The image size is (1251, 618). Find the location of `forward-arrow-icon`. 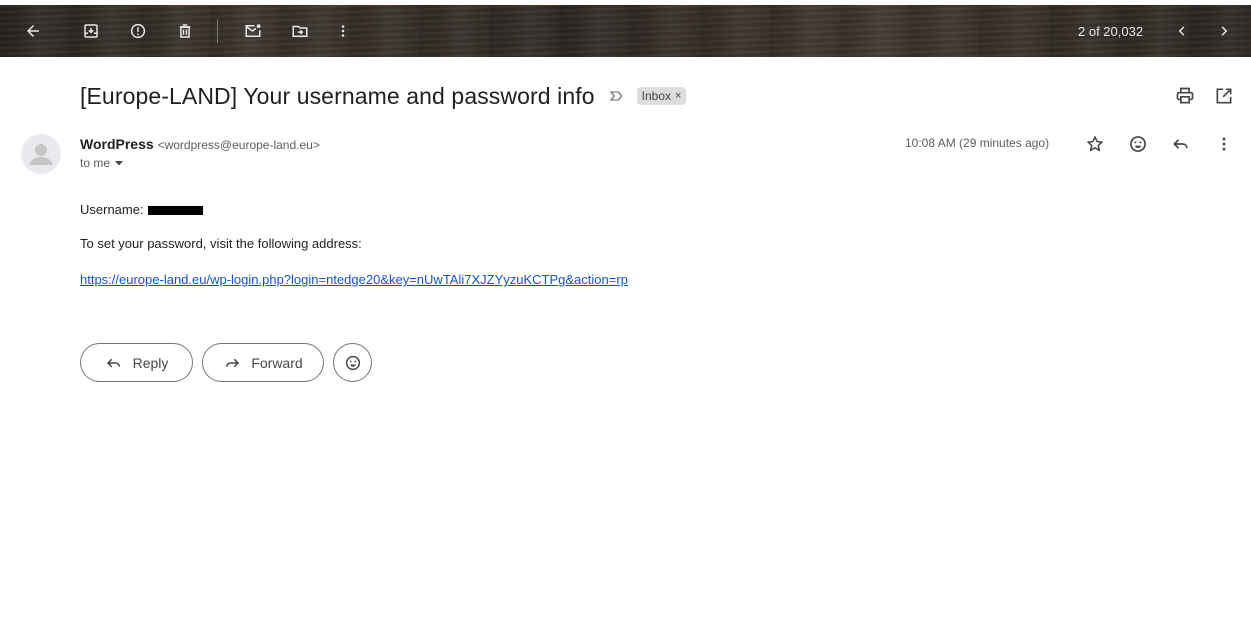

forward-arrow-icon is located at coordinates (233, 362).